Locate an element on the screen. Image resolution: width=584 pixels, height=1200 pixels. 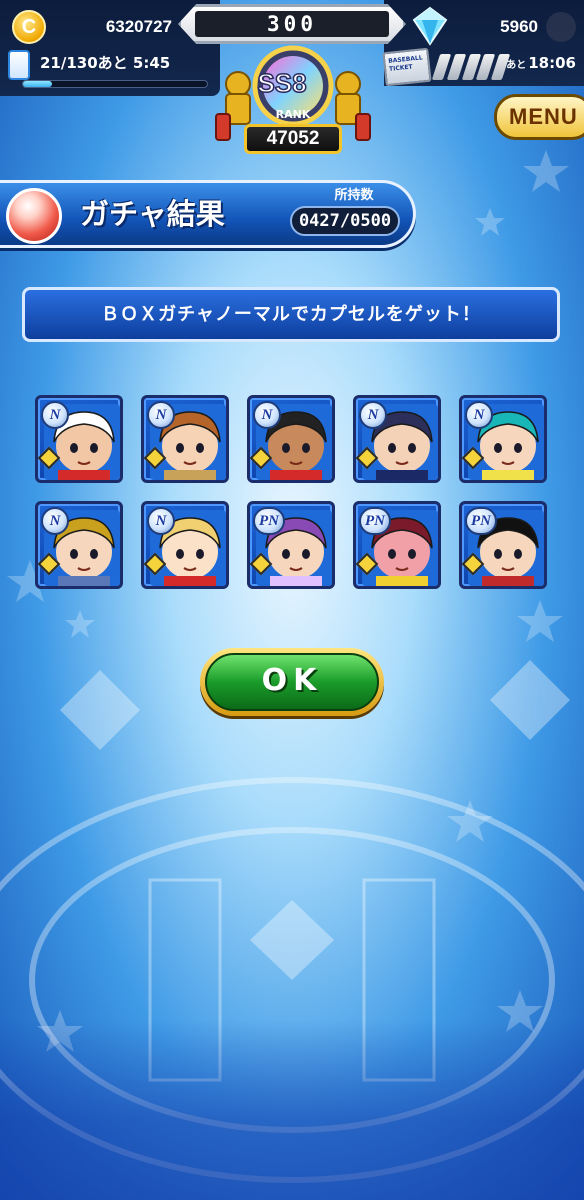
capsule-icon is located at coordinates (34, 216).